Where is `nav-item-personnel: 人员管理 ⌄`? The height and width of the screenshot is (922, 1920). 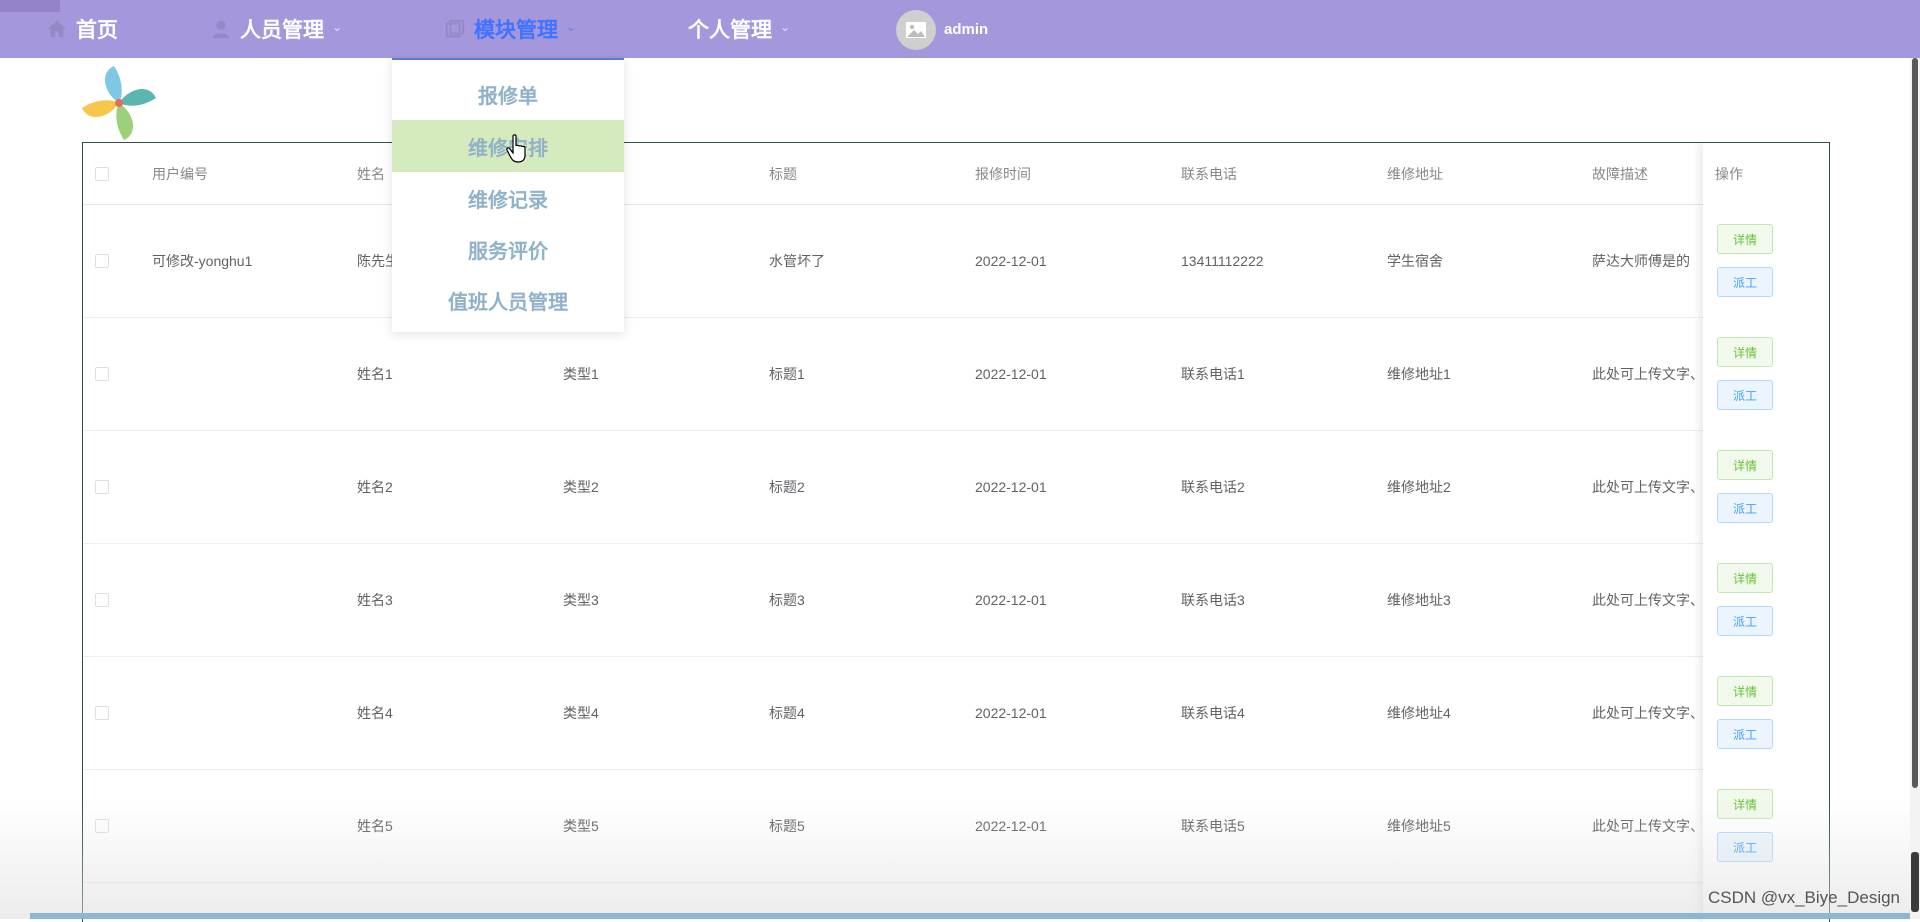
nav-item-personnel: 人员管理 ⌄ is located at coordinates (276, 29).